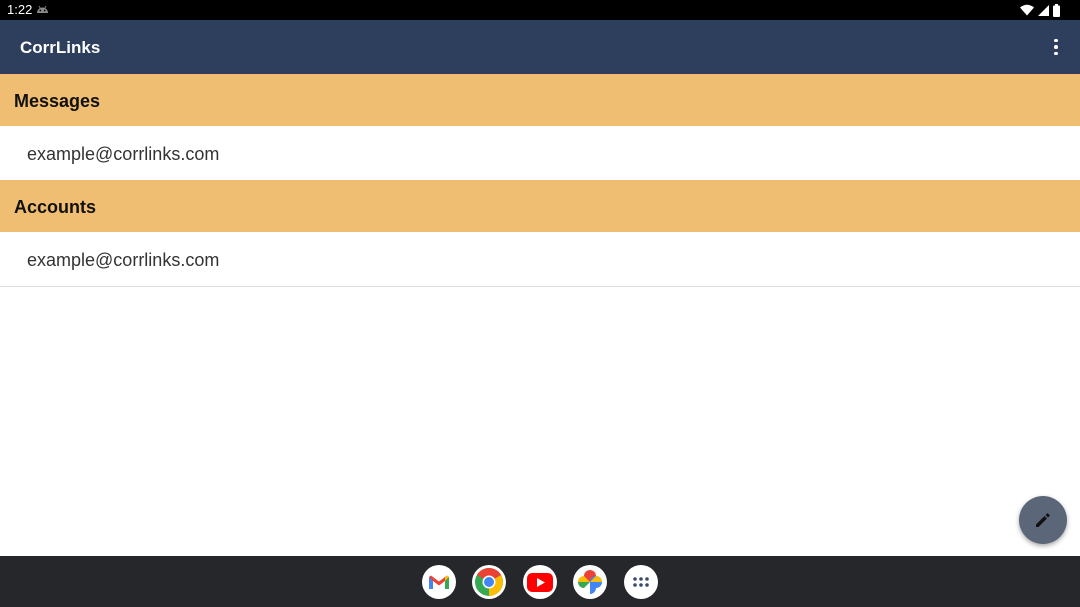 The width and height of the screenshot is (1080, 607). What do you see at coordinates (1056, 47) in the screenshot?
I see `overflow-menu-icon` at bounding box center [1056, 47].